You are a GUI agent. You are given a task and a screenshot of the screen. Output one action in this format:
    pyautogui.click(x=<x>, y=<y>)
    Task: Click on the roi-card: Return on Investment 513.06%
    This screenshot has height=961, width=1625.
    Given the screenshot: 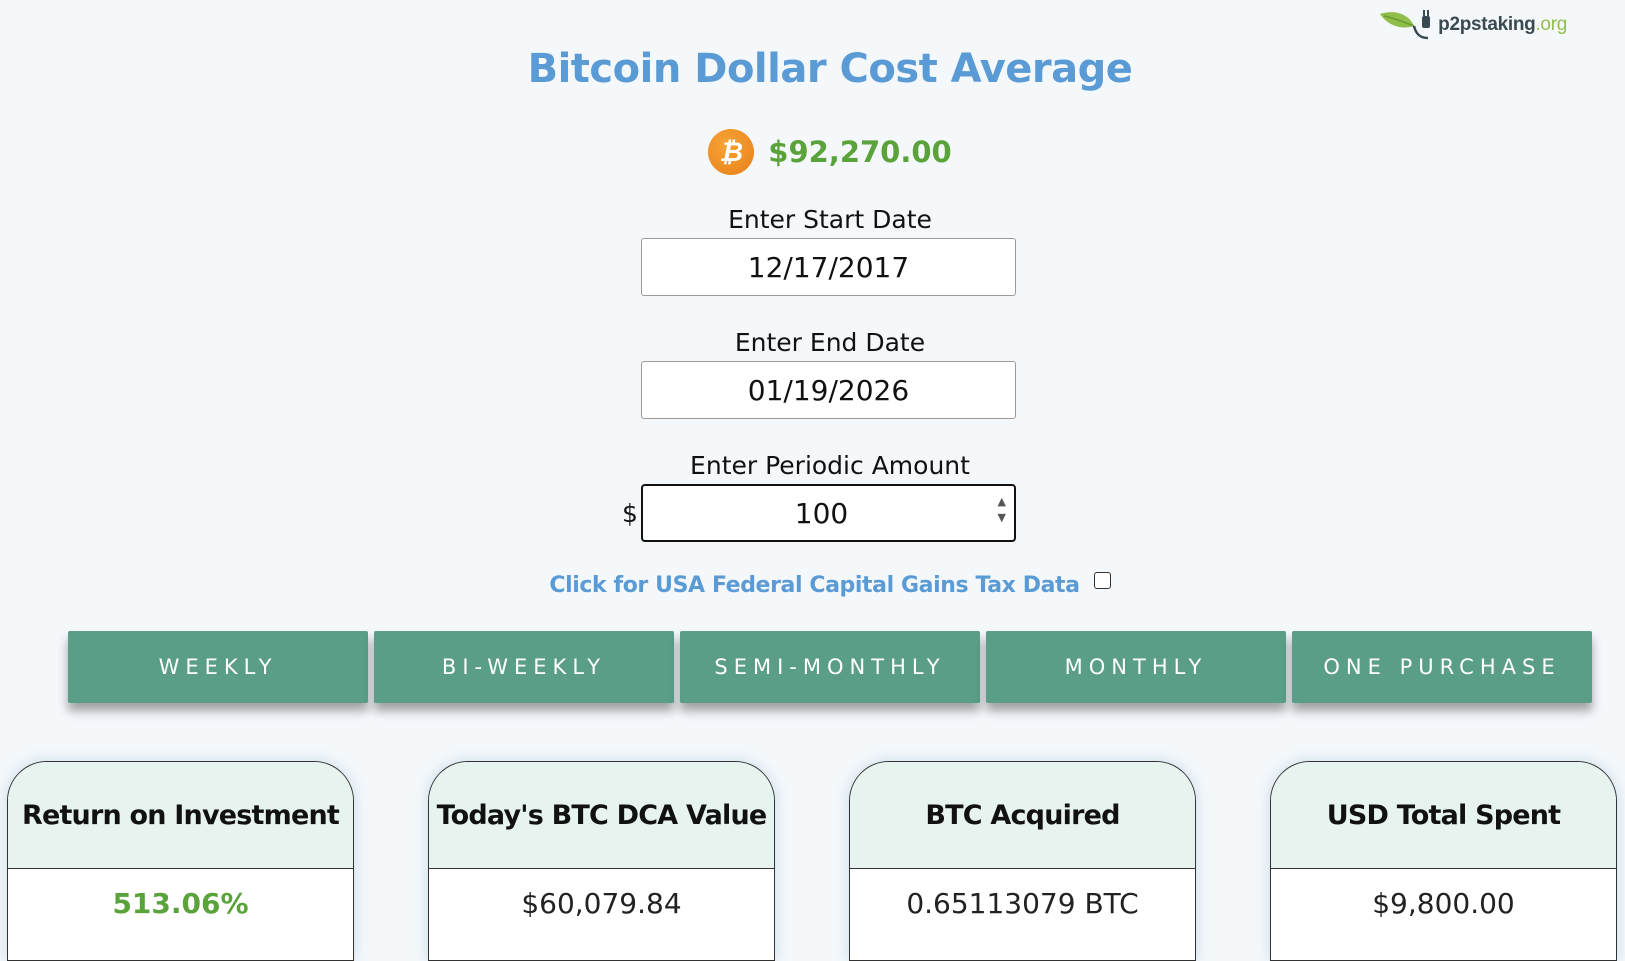 What is the action you would take?
    pyautogui.click(x=180, y=861)
    